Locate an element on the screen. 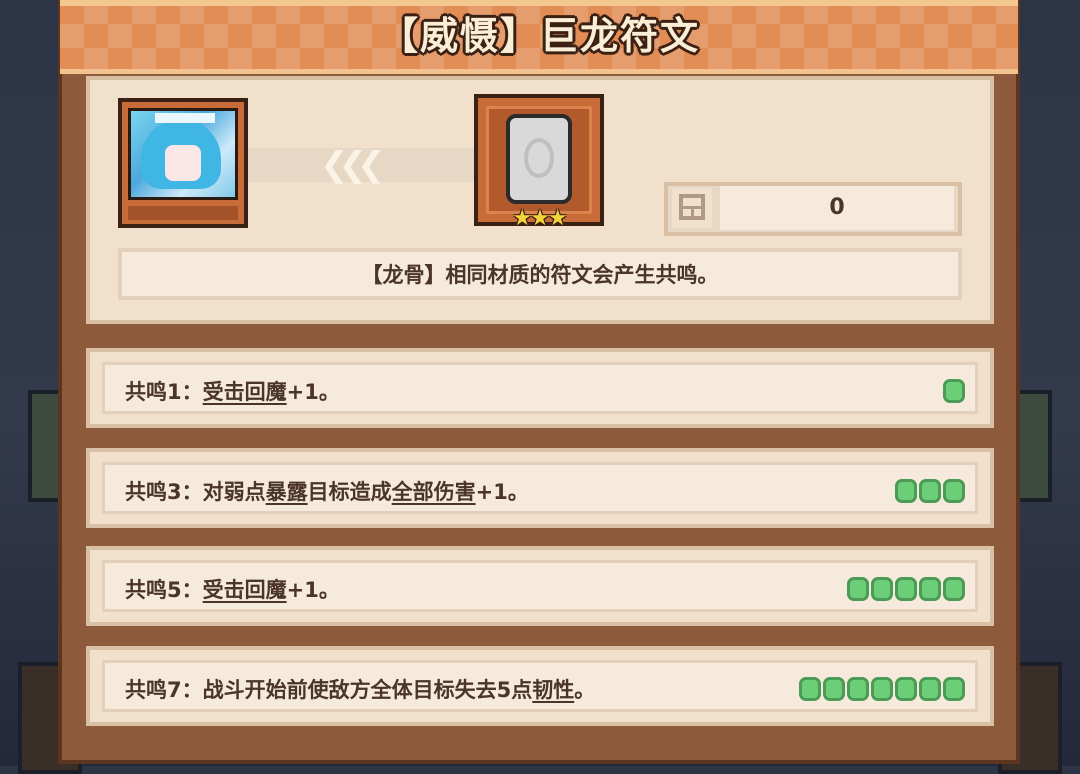 The image size is (1080, 774). rune-glyph-icon is located at coordinates (539, 158).